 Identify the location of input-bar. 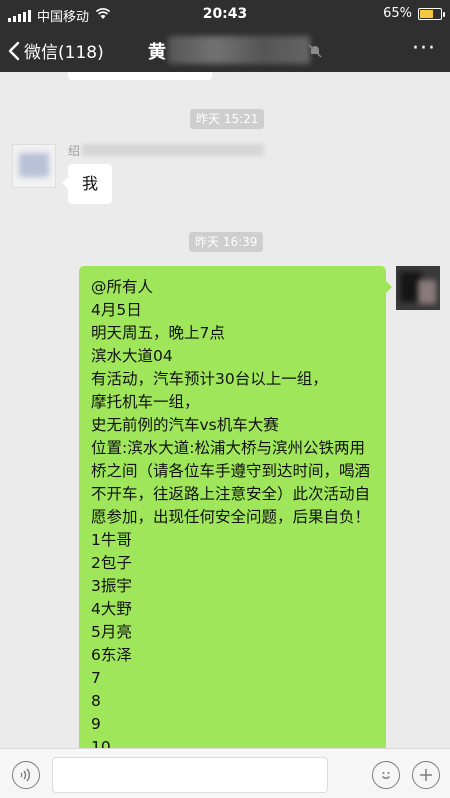
(225, 773).